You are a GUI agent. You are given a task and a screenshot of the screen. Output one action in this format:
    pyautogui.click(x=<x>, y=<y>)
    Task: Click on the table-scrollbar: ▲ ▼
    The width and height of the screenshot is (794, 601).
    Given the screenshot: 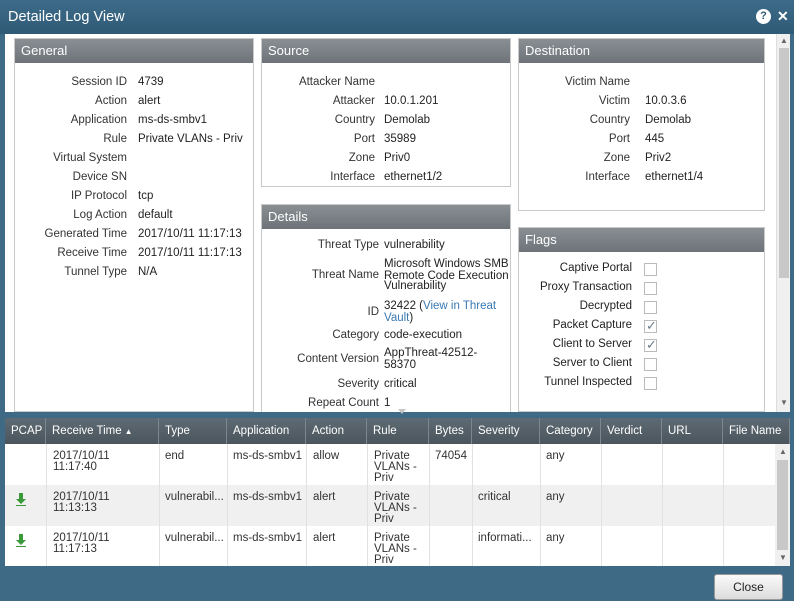 What is the action you would take?
    pyautogui.click(x=782, y=505)
    